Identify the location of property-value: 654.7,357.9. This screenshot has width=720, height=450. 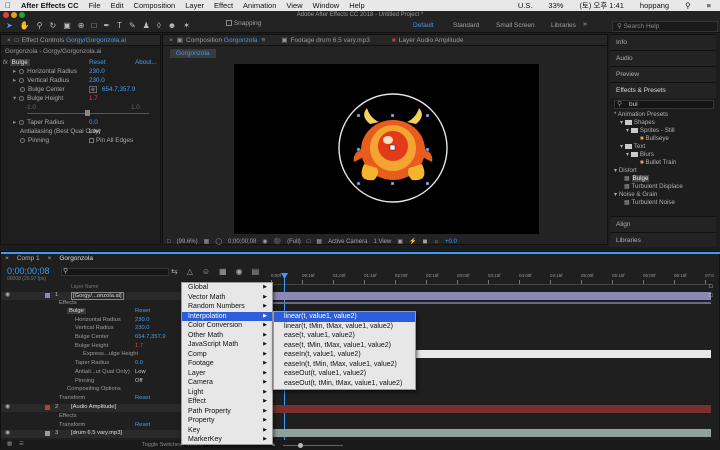
(150, 337).